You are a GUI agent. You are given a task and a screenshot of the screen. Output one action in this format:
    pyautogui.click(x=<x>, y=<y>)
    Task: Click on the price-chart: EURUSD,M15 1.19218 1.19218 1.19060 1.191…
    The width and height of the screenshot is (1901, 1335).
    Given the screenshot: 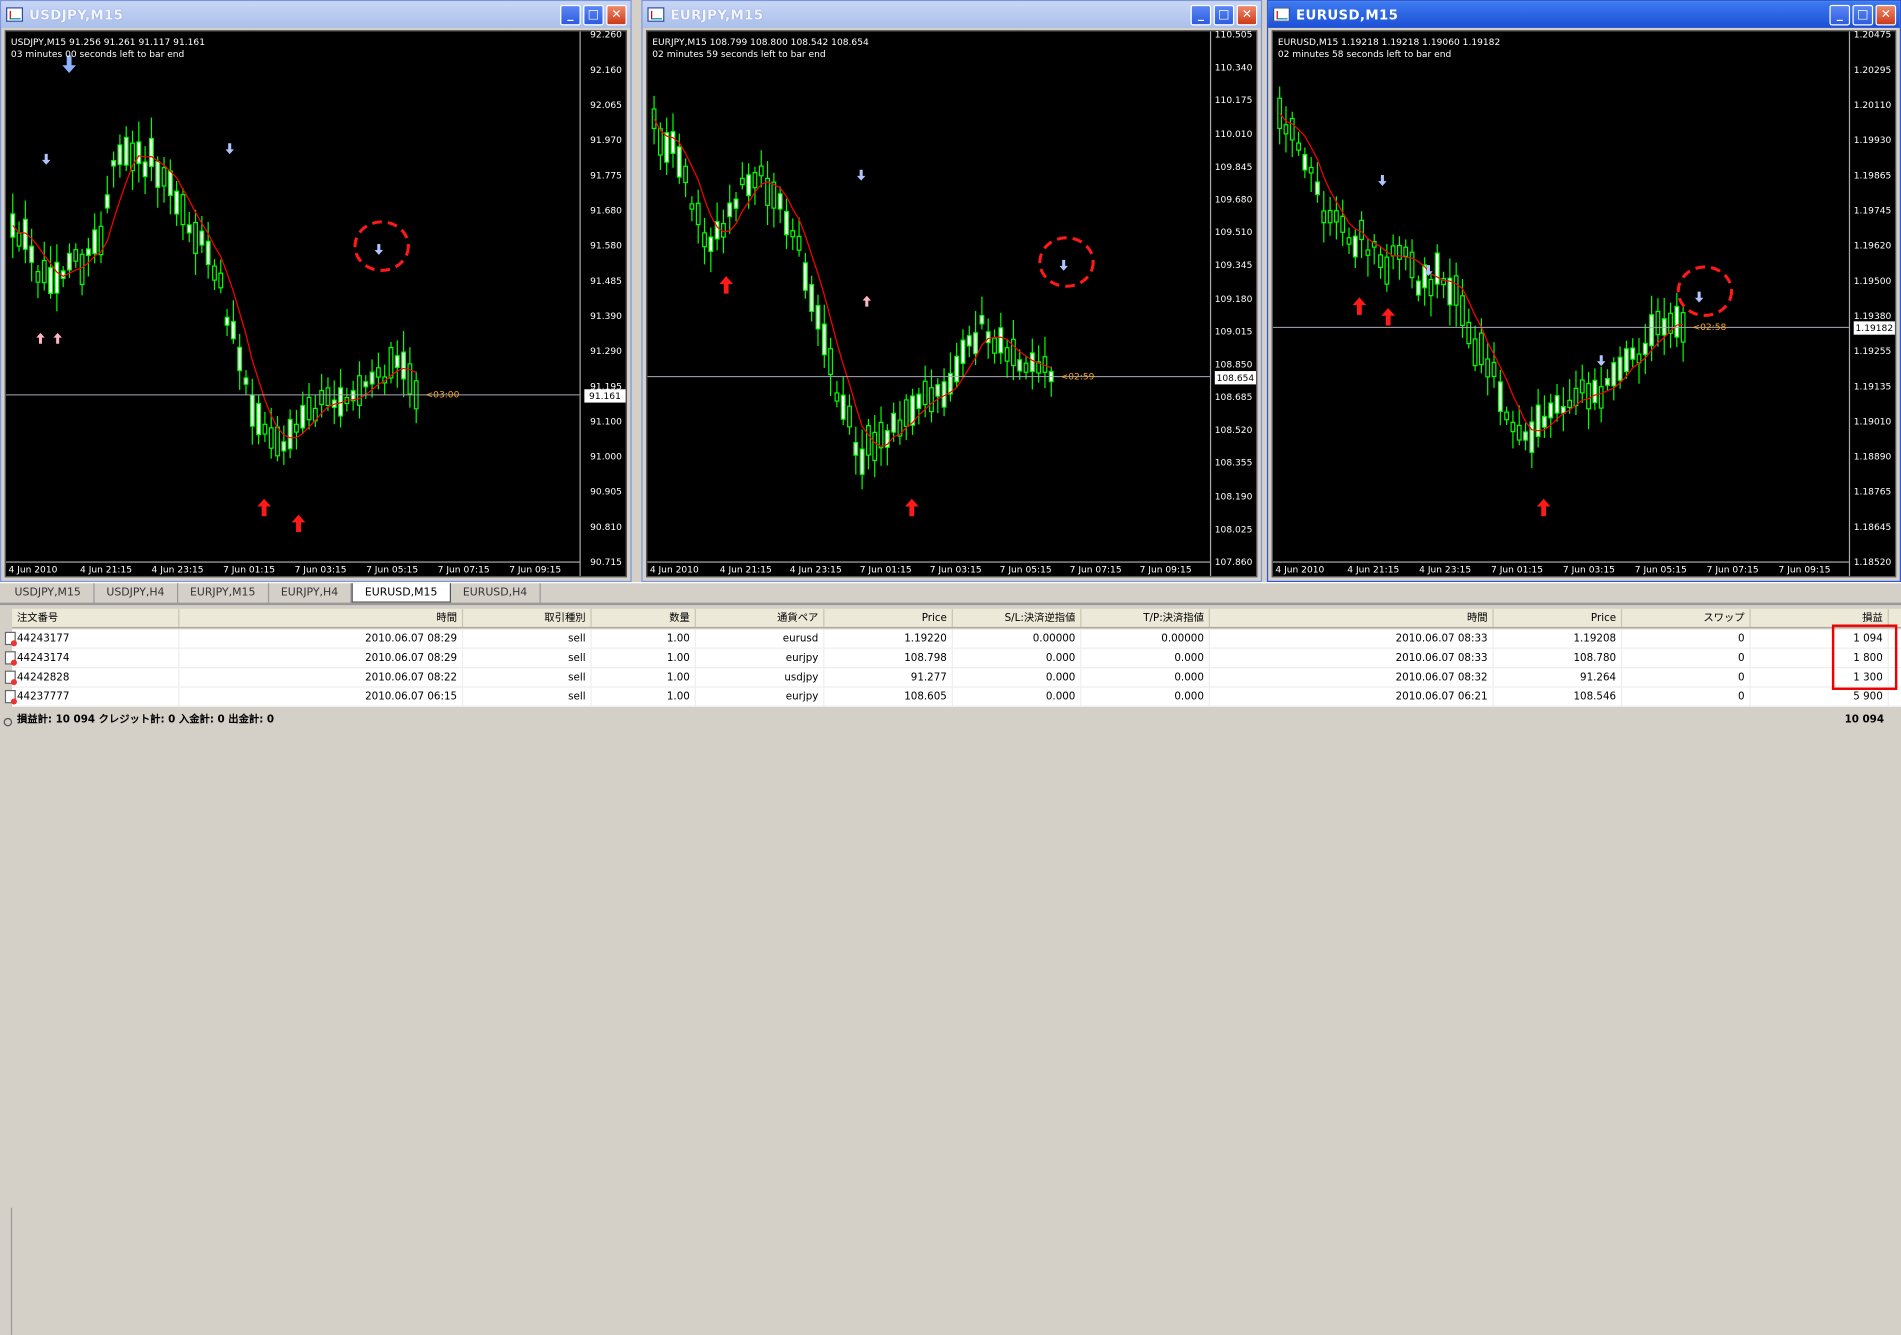 What is the action you would take?
    pyautogui.click(x=1584, y=303)
    